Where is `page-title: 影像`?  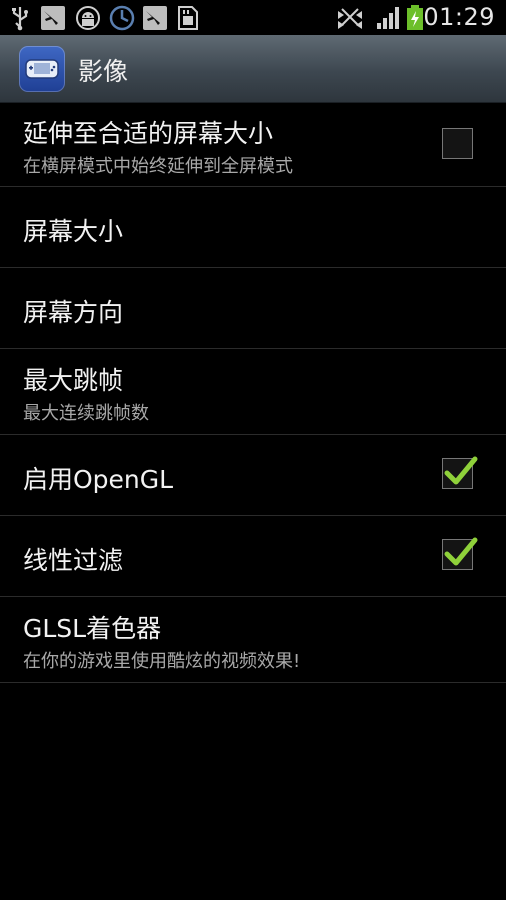 page-title: 影像 is located at coordinates (103, 71).